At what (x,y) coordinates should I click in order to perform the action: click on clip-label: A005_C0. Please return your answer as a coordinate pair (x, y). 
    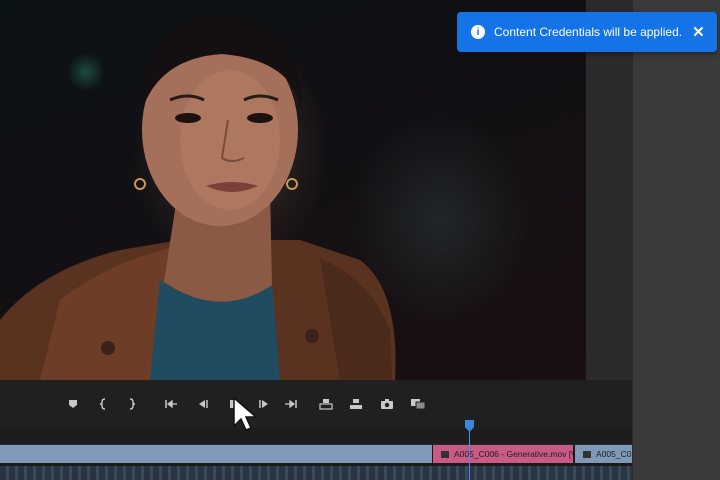
    Looking at the image, I should click on (614, 454).